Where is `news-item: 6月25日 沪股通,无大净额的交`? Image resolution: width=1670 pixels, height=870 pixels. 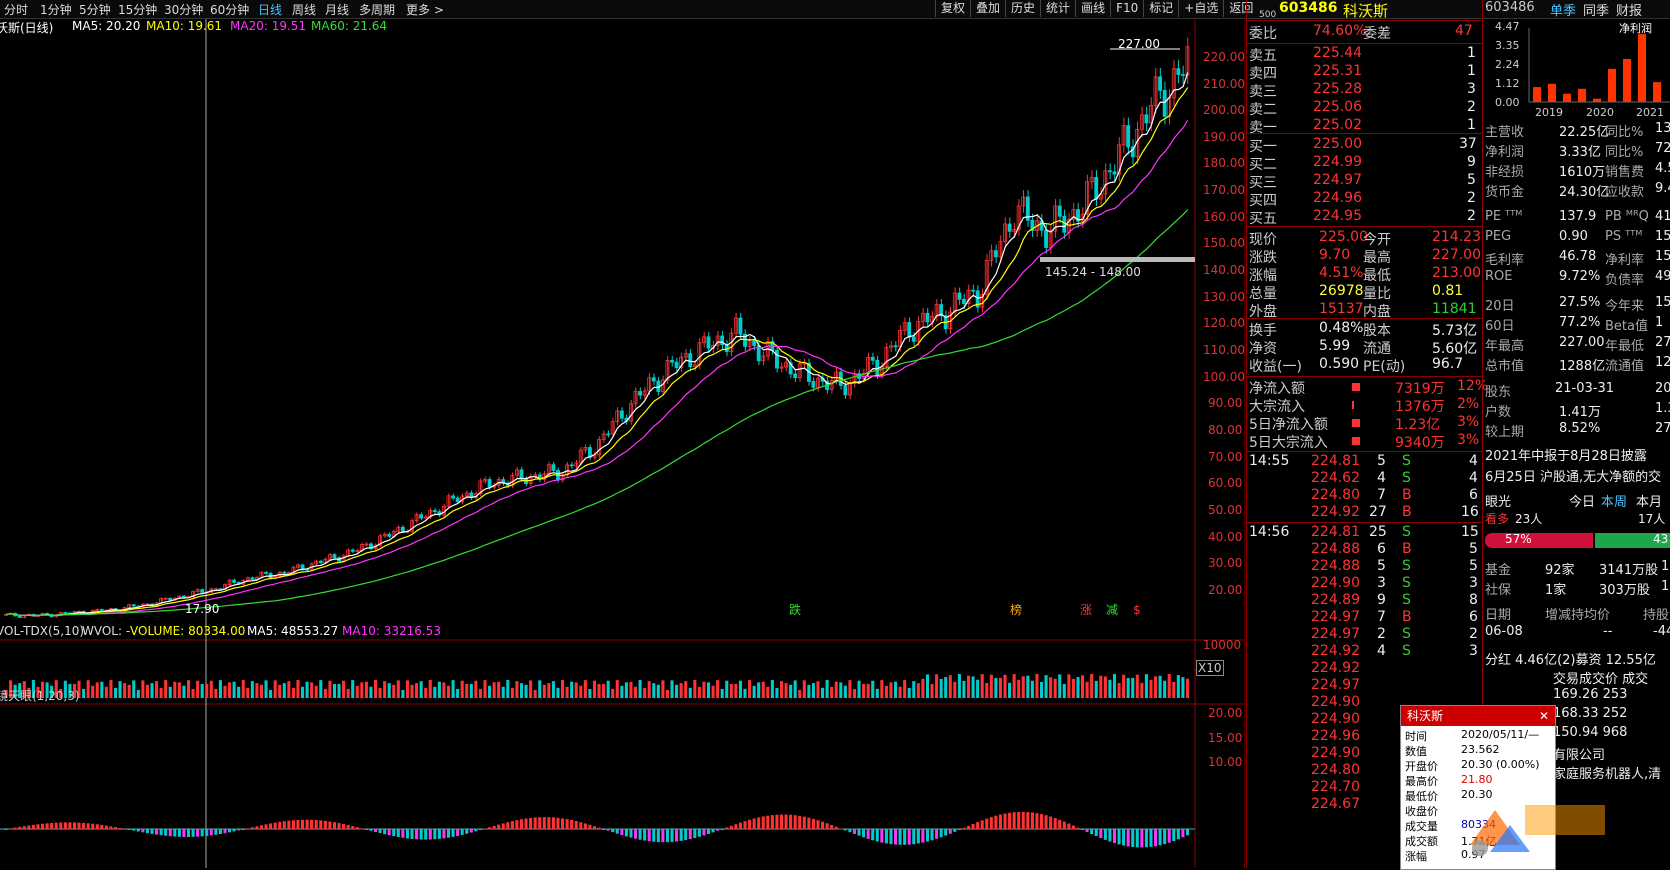
news-item: 6月25日 沪股通,无大净额的交 is located at coordinates (1576, 476).